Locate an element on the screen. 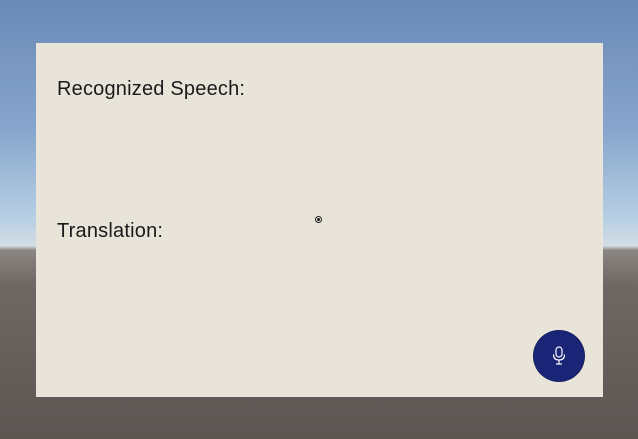 The image size is (638, 439). recognized-speech-label: Recognized Speech: is located at coordinates (151, 89).